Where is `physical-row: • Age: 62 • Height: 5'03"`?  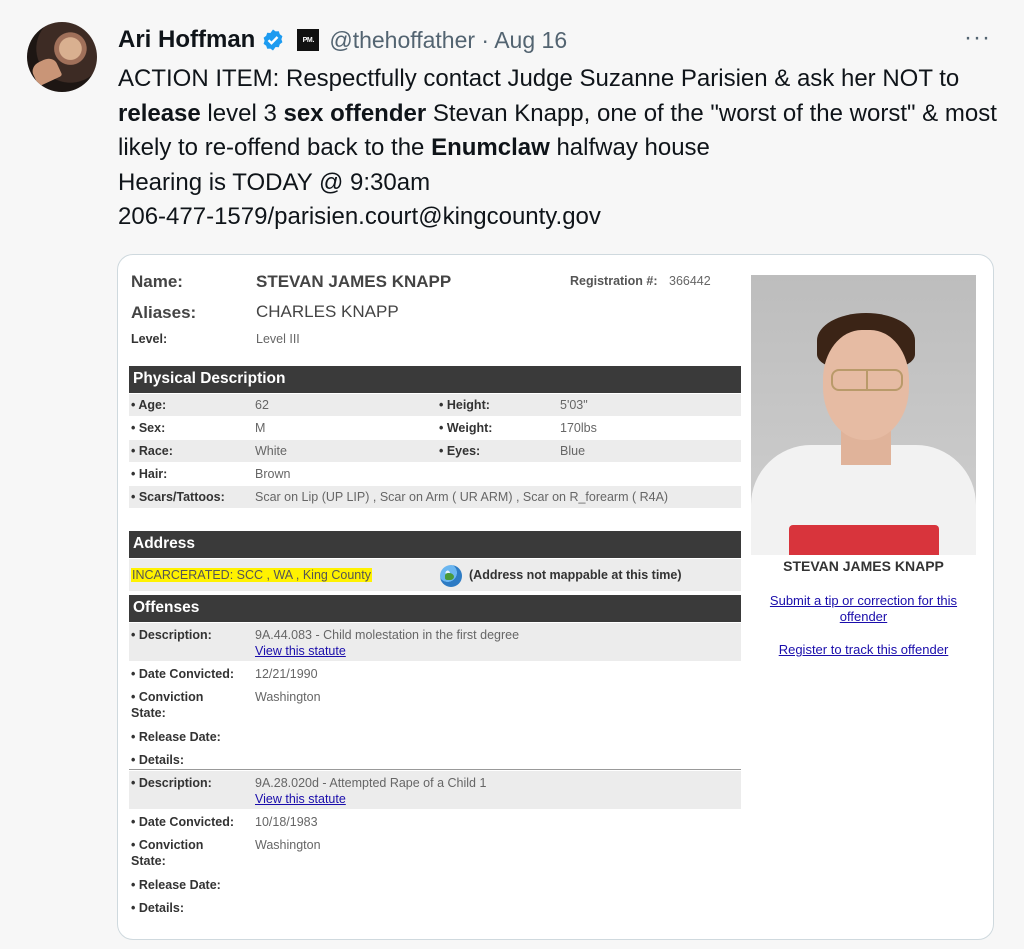 physical-row: • Age: 62 • Height: 5'03" is located at coordinates (435, 405).